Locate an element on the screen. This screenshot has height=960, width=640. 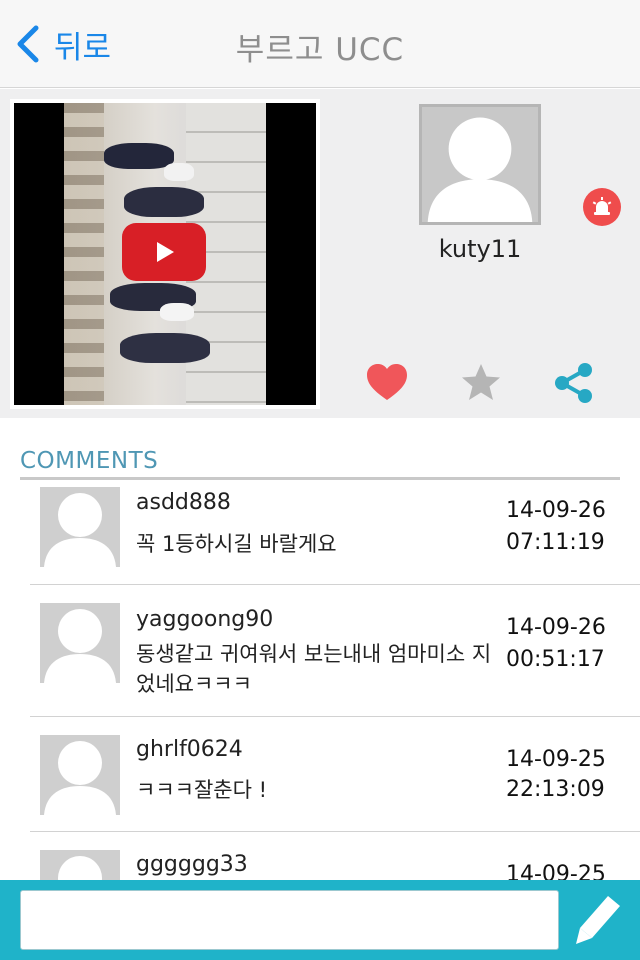
share-button is located at coordinates (574, 383).